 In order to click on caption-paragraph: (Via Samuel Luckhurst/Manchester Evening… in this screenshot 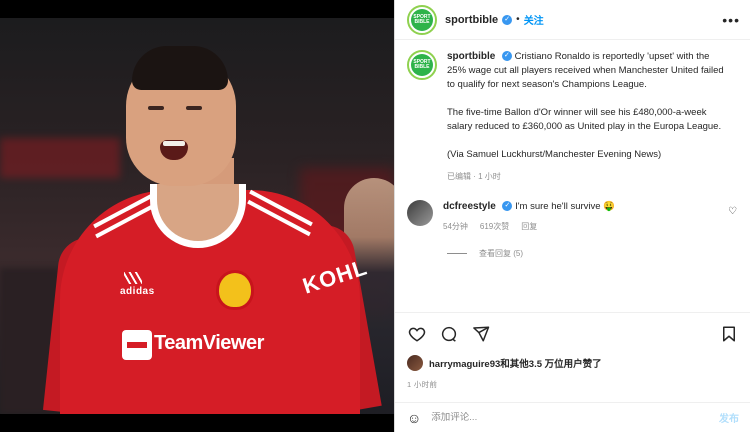, I will do `click(554, 154)`.